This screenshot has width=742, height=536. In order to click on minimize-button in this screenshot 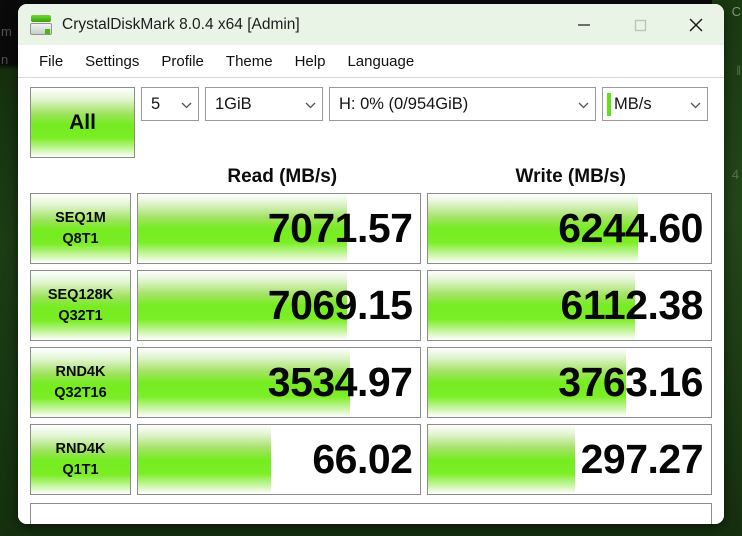, I will do `click(584, 24)`.